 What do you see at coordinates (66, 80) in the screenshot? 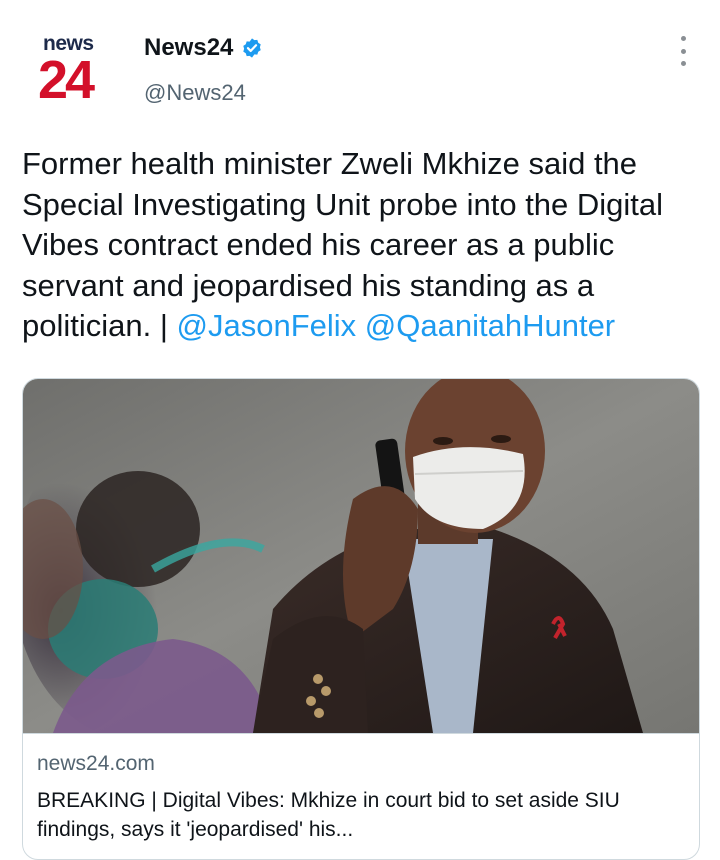
I see `logo-24-text: 24` at bounding box center [66, 80].